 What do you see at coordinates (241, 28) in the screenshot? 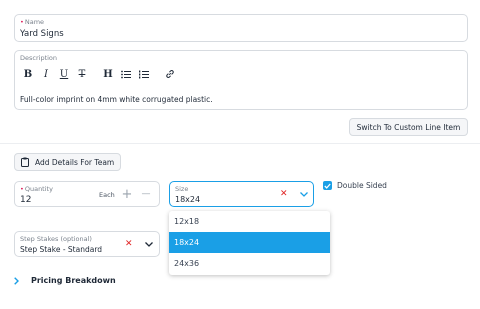
I see `name-field: •Name Yard Signs` at bounding box center [241, 28].